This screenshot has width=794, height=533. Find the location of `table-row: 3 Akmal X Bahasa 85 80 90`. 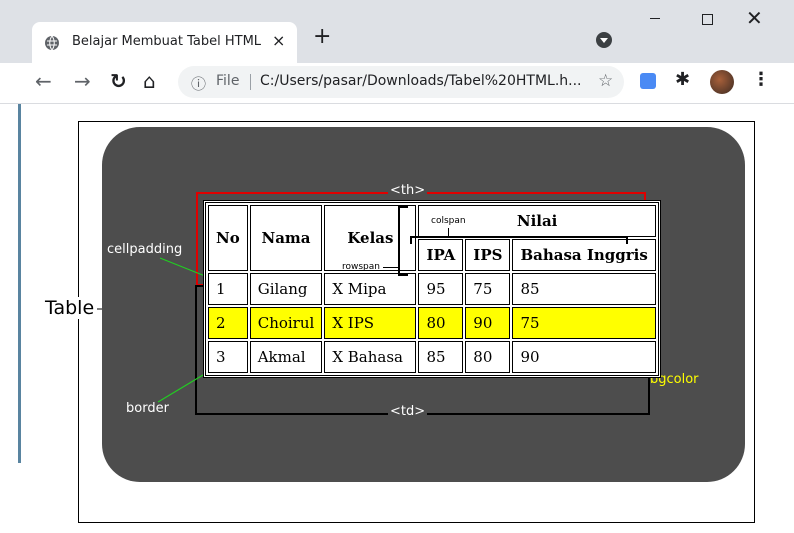

table-row: 3 Akmal X Bahasa 85 80 90 is located at coordinates (432, 357).